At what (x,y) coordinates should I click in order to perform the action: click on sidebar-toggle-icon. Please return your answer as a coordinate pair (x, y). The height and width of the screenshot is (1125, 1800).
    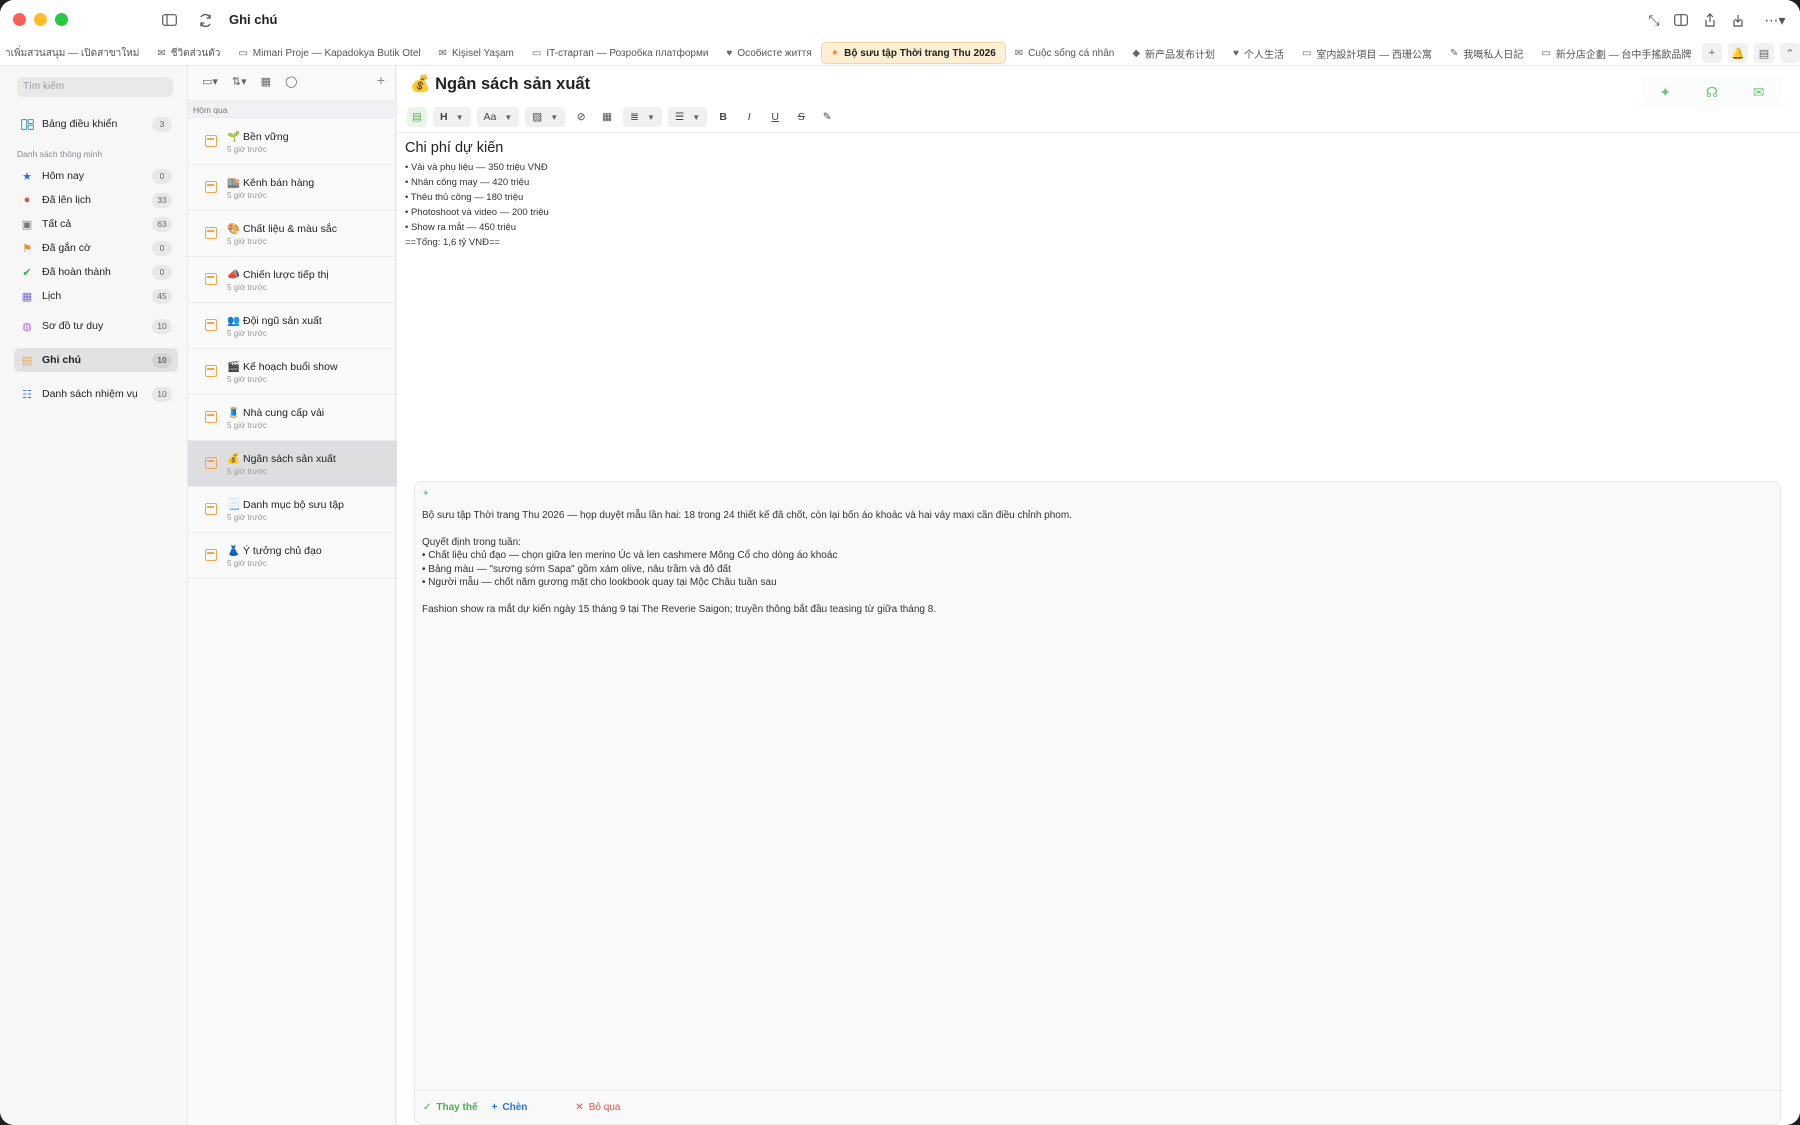
    Looking at the image, I should click on (169, 20).